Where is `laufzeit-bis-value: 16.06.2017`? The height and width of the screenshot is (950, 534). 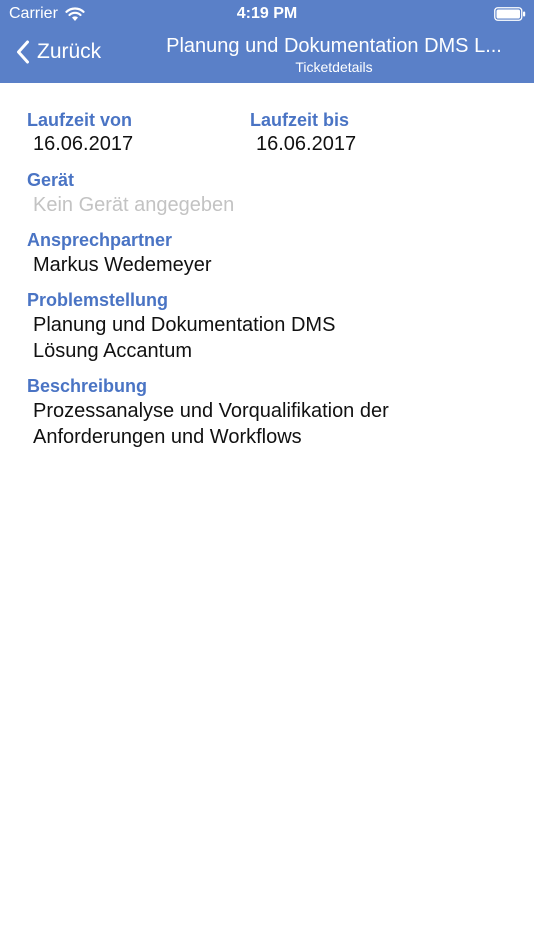
laufzeit-bis-value: 16.06.2017 is located at coordinates (306, 144).